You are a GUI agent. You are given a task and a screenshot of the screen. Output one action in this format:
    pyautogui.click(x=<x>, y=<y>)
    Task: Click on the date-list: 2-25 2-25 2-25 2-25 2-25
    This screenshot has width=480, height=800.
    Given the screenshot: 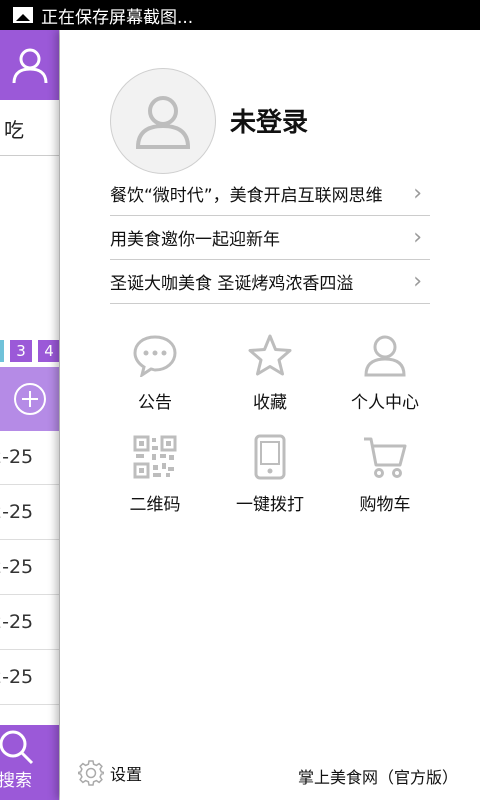 What is the action you would take?
    pyautogui.click(x=29, y=567)
    